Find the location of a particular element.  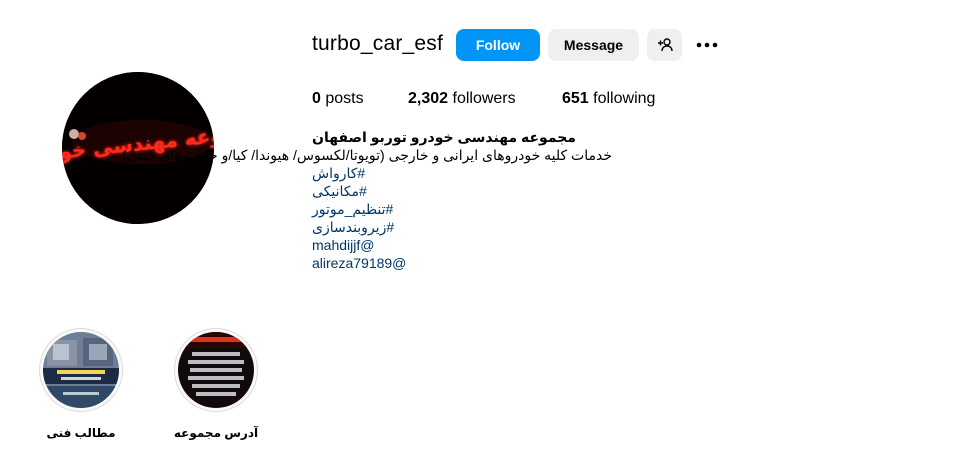

profile-full-name: مجموعه مهندسی خودرو توربو اصفهان is located at coordinates (444, 137).